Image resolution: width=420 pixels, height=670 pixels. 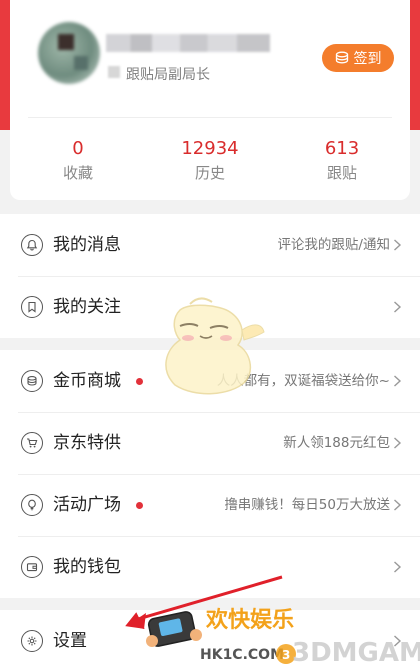 I want to click on menu-label: 京东特供, so click(x=87, y=443).